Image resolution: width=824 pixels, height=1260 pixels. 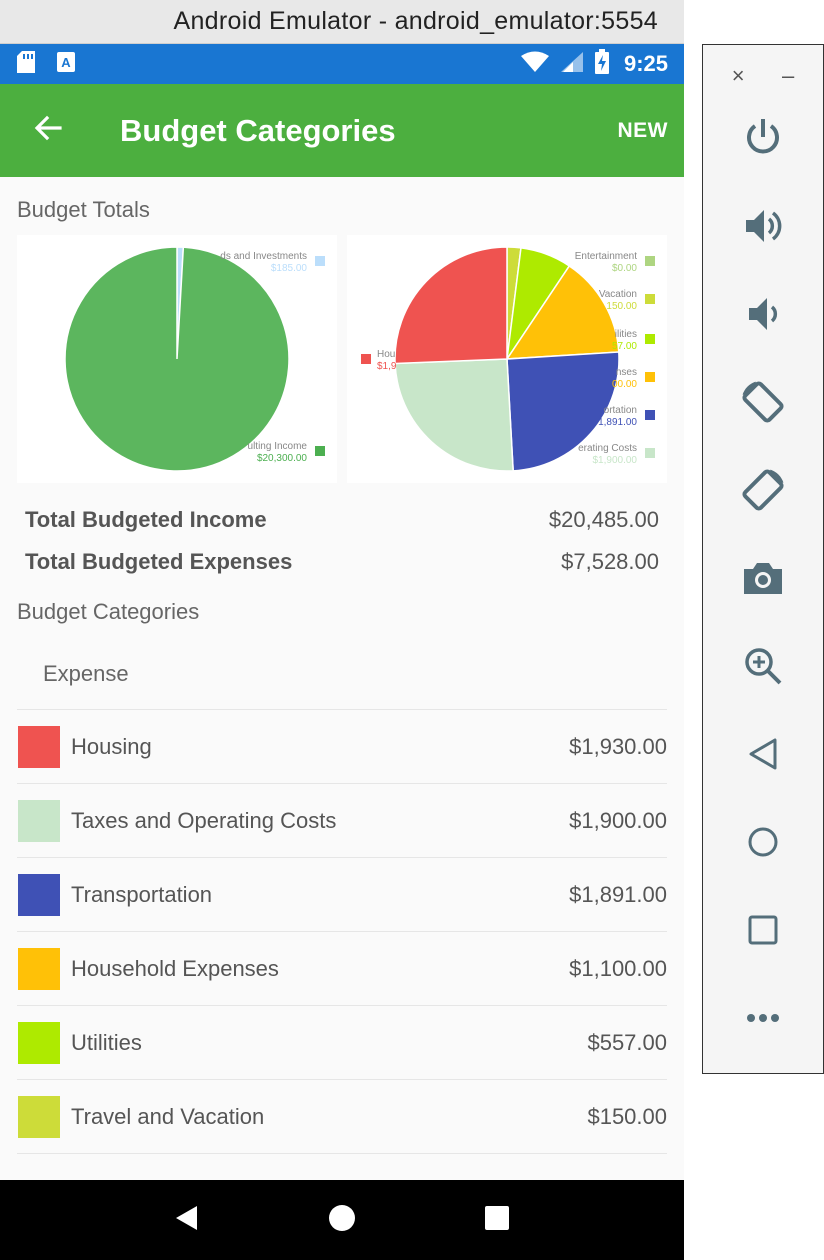 What do you see at coordinates (738, 76) in the screenshot?
I see `close-icon: ×` at bounding box center [738, 76].